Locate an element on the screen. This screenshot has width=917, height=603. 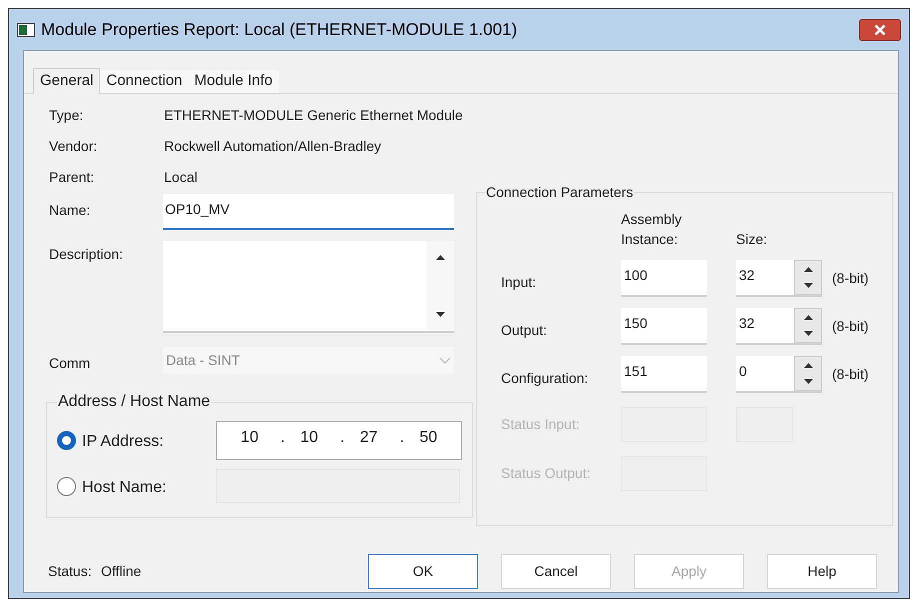
field-value: ETHERNET-MODULE Generic Ethernet Module is located at coordinates (313, 115).